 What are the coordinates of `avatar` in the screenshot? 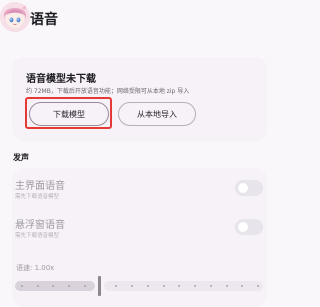 It's located at (15, 17).